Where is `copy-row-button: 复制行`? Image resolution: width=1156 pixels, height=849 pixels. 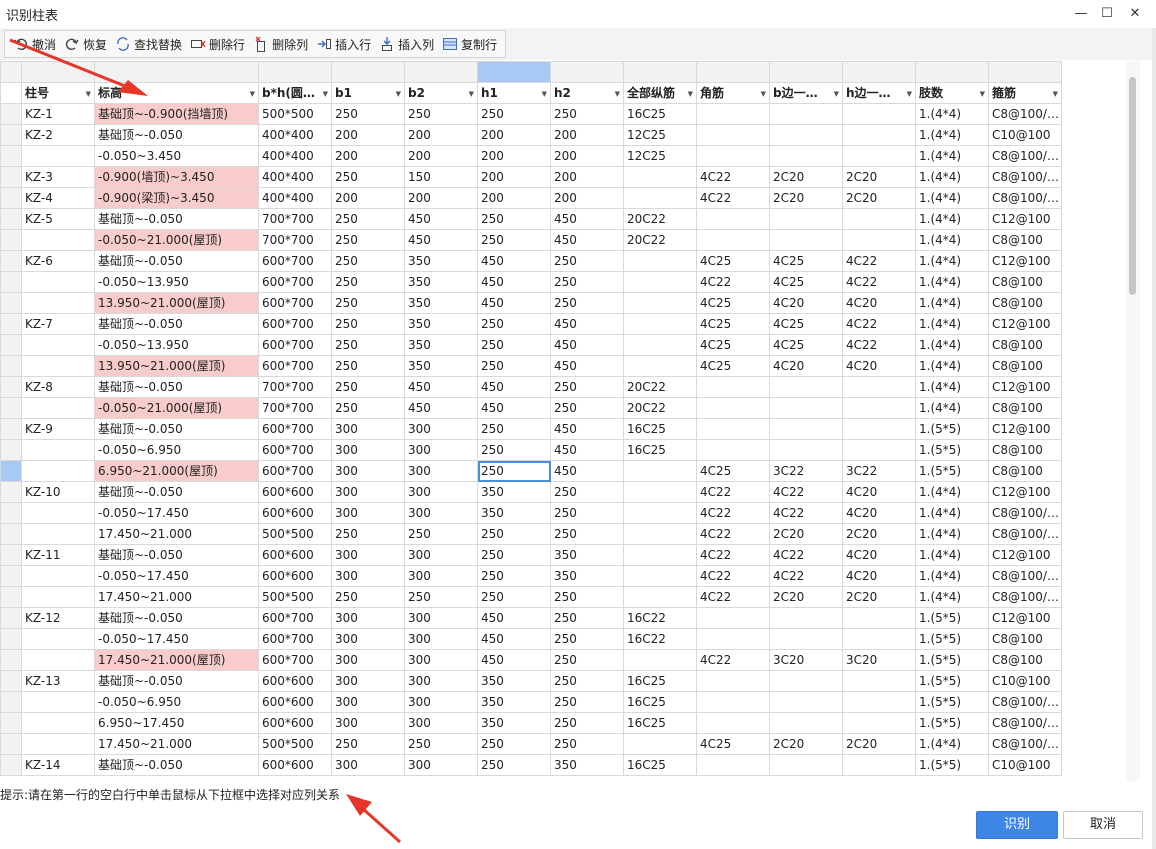 copy-row-button: 复制行 is located at coordinates (469, 44).